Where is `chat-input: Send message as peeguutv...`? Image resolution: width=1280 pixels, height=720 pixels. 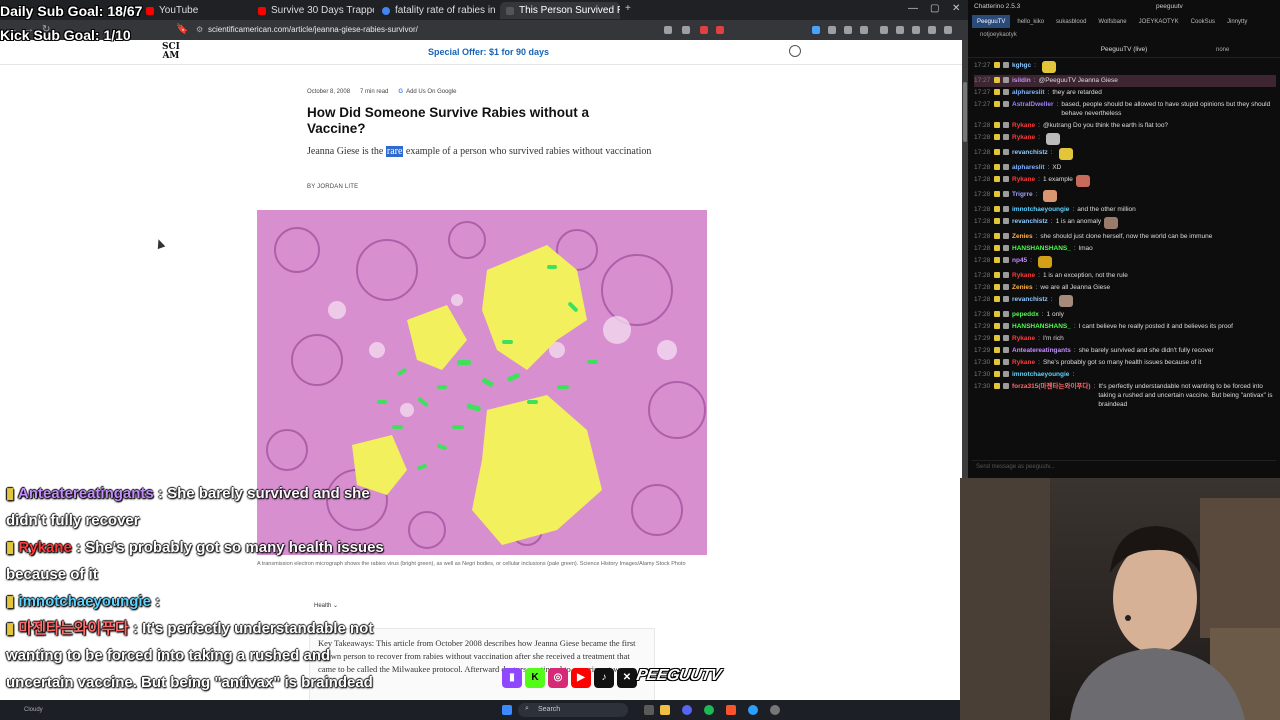 chat-input: Send message as peeguutv... is located at coordinates (1124, 466).